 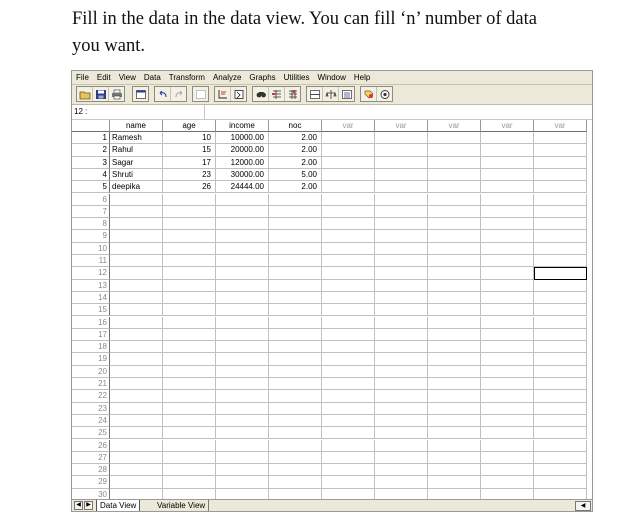 I want to click on data-cell: Rahul, so click(x=136, y=150).